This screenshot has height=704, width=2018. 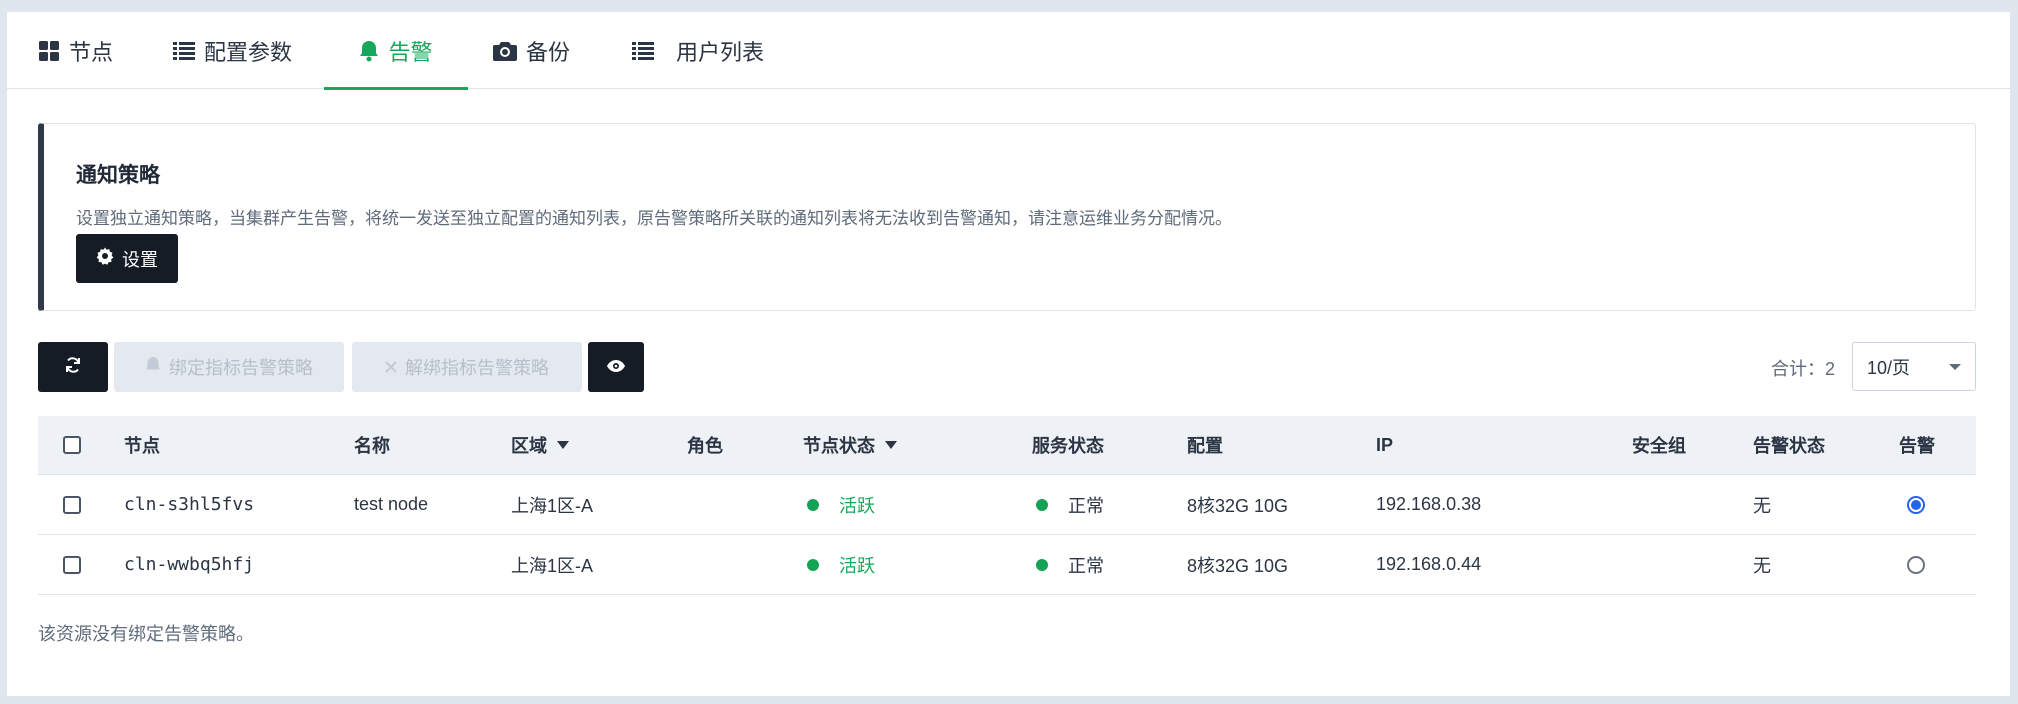 What do you see at coordinates (1068, 446) in the screenshot?
I see `col-service-status: 服务状态` at bounding box center [1068, 446].